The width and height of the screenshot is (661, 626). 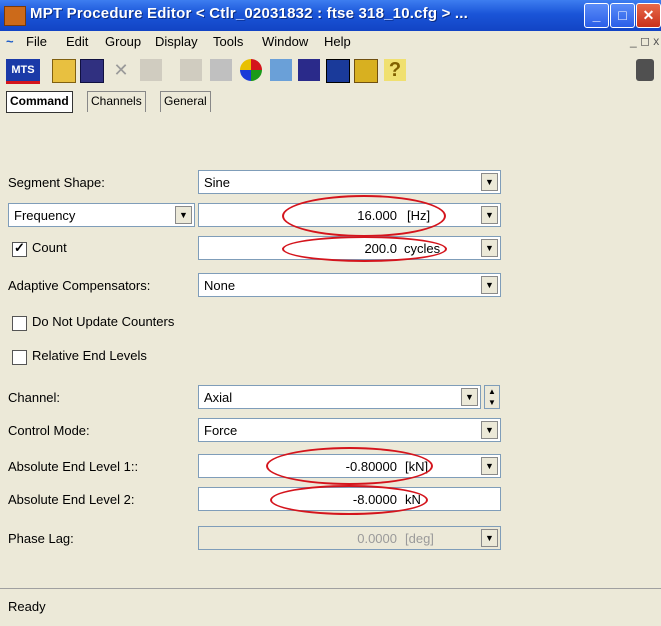 What do you see at coordinates (349, 430) in the screenshot?
I see `control-mode-select: Force ▼` at bounding box center [349, 430].